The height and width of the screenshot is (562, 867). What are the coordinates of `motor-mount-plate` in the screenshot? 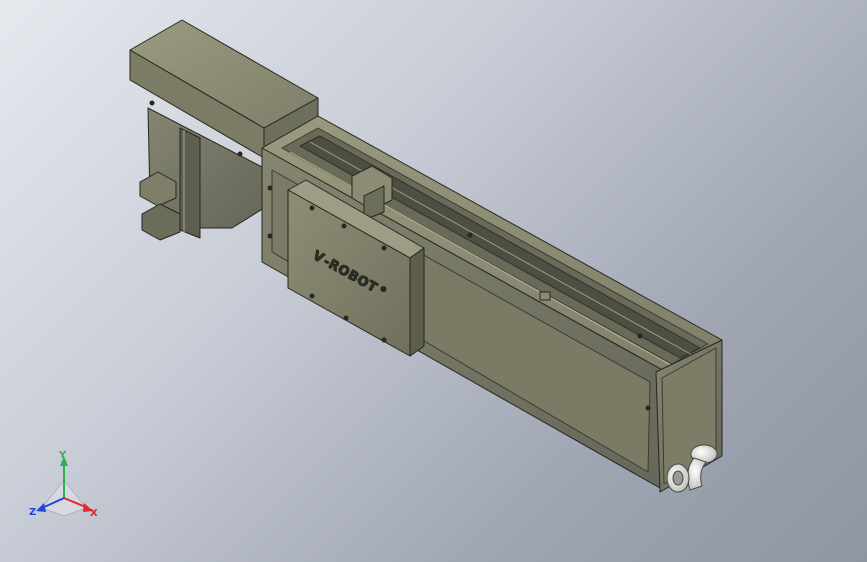 It's located at (190, 183).